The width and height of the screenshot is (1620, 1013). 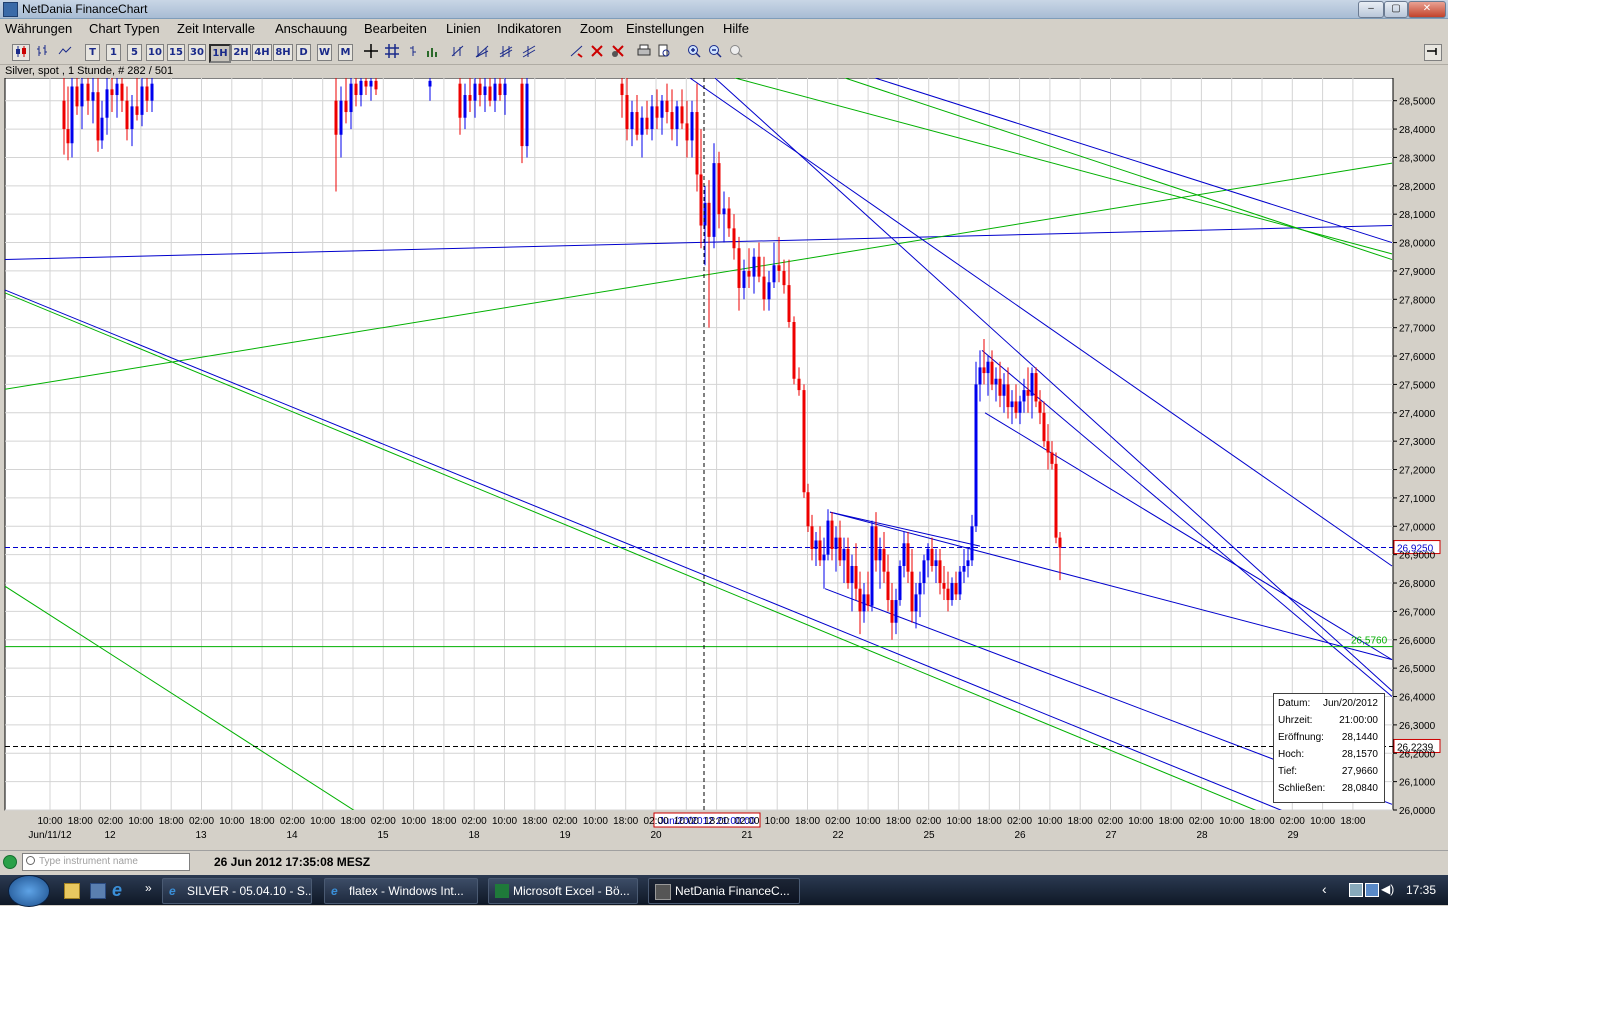 What do you see at coordinates (65, 51) in the screenshot?
I see `line-chart-icon` at bounding box center [65, 51].